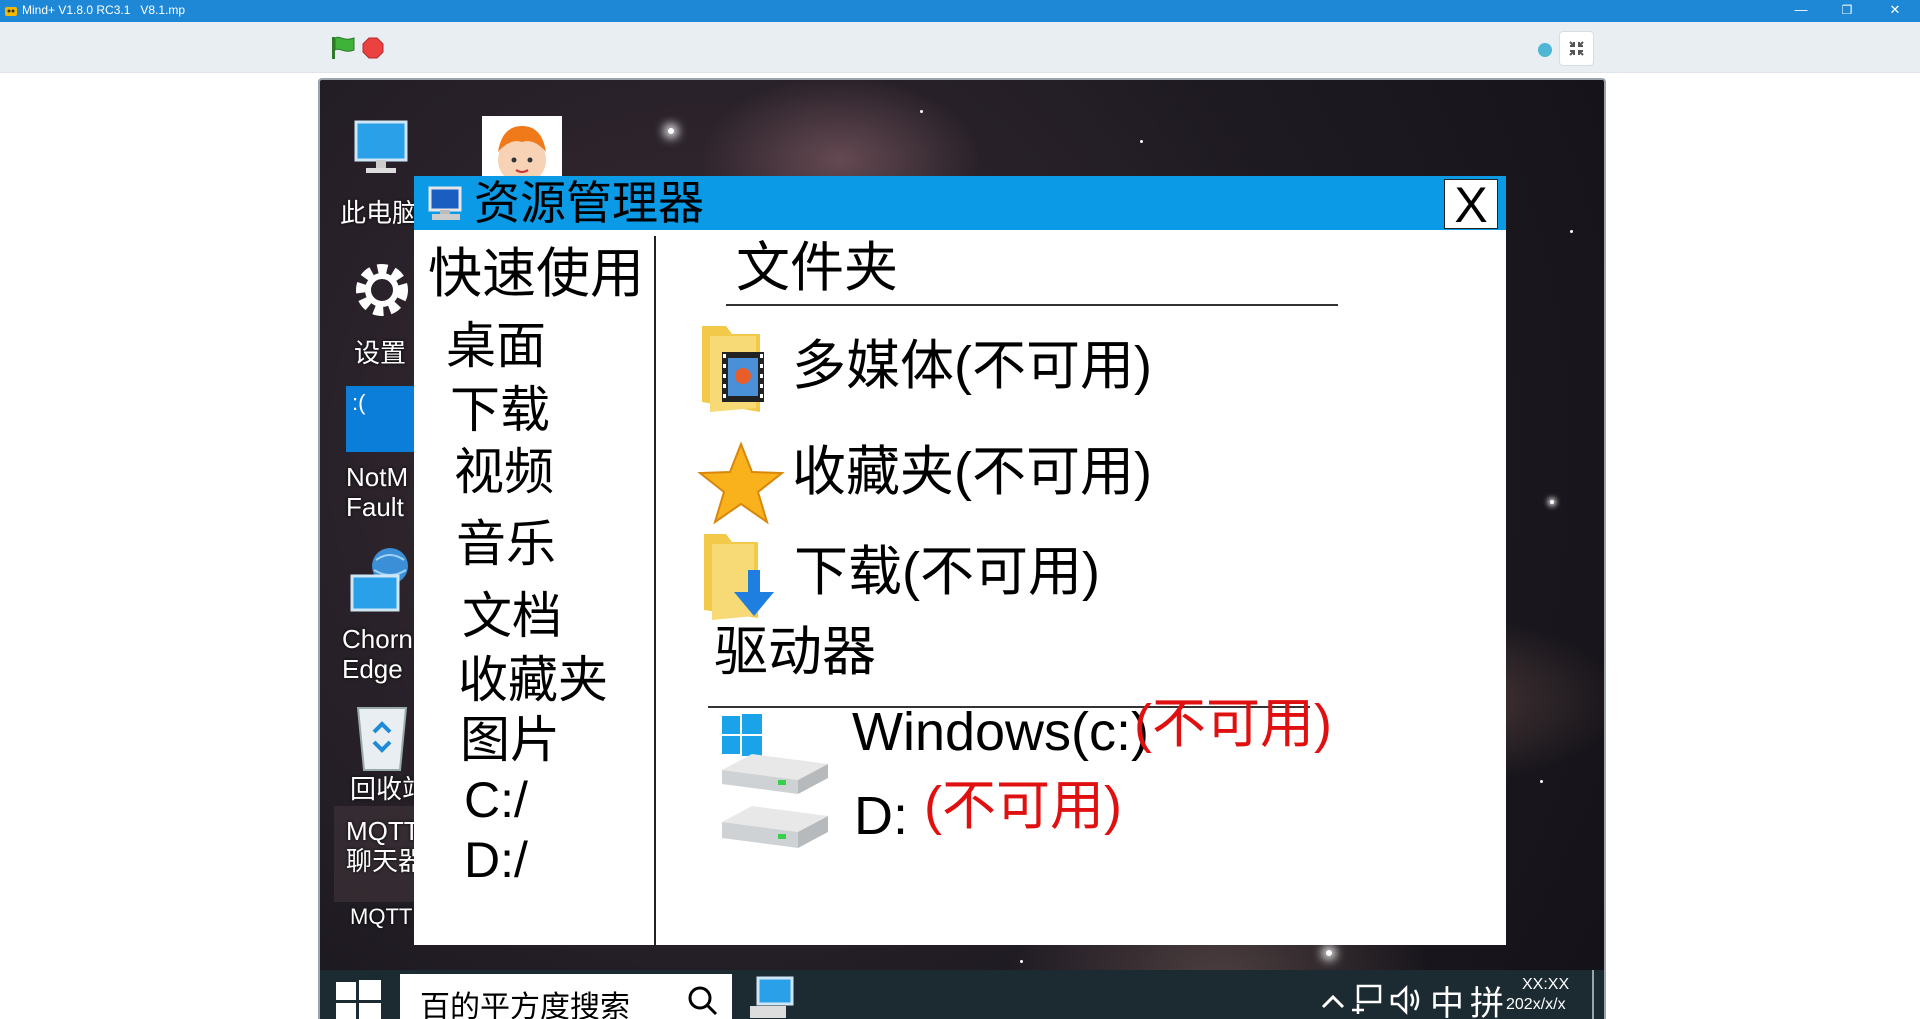  Describe the element at coordinates (381, 419) in the screenshot. I see `sad-face-icon: :(` at that location.